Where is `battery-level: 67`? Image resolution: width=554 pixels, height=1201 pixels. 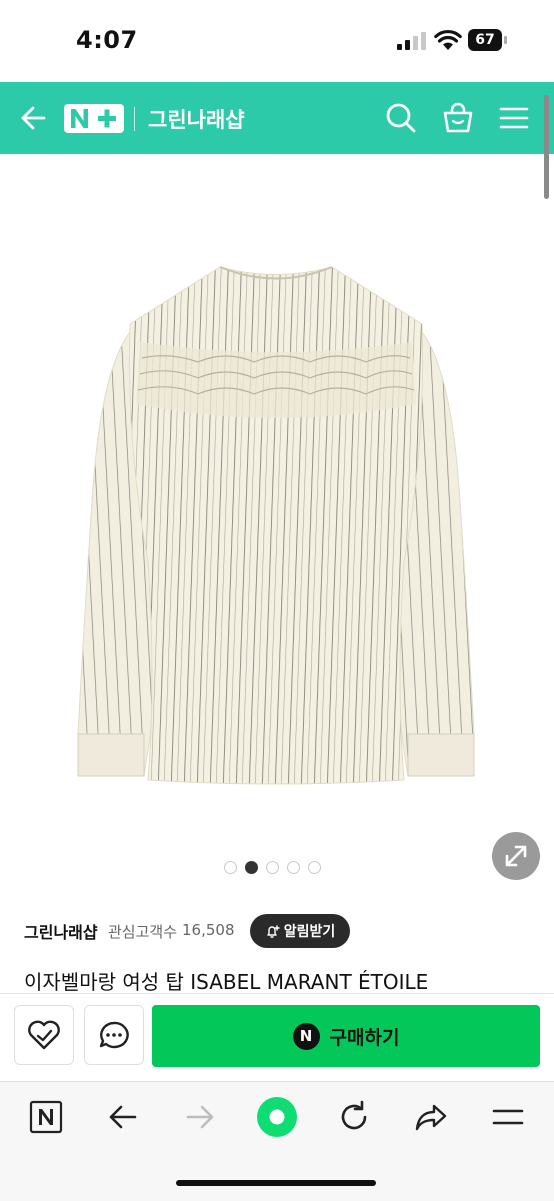
battery-level: 67 is located at coordinates (485, 40).